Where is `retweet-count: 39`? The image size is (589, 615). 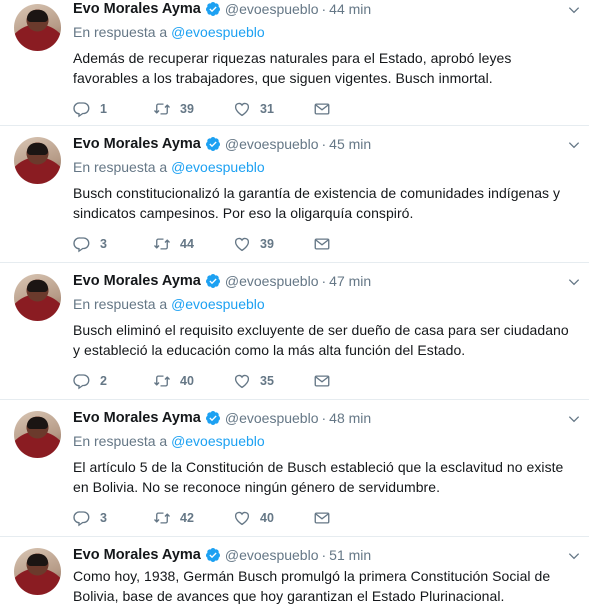
retweet-count: 39 is located at coordinates (187, 109).